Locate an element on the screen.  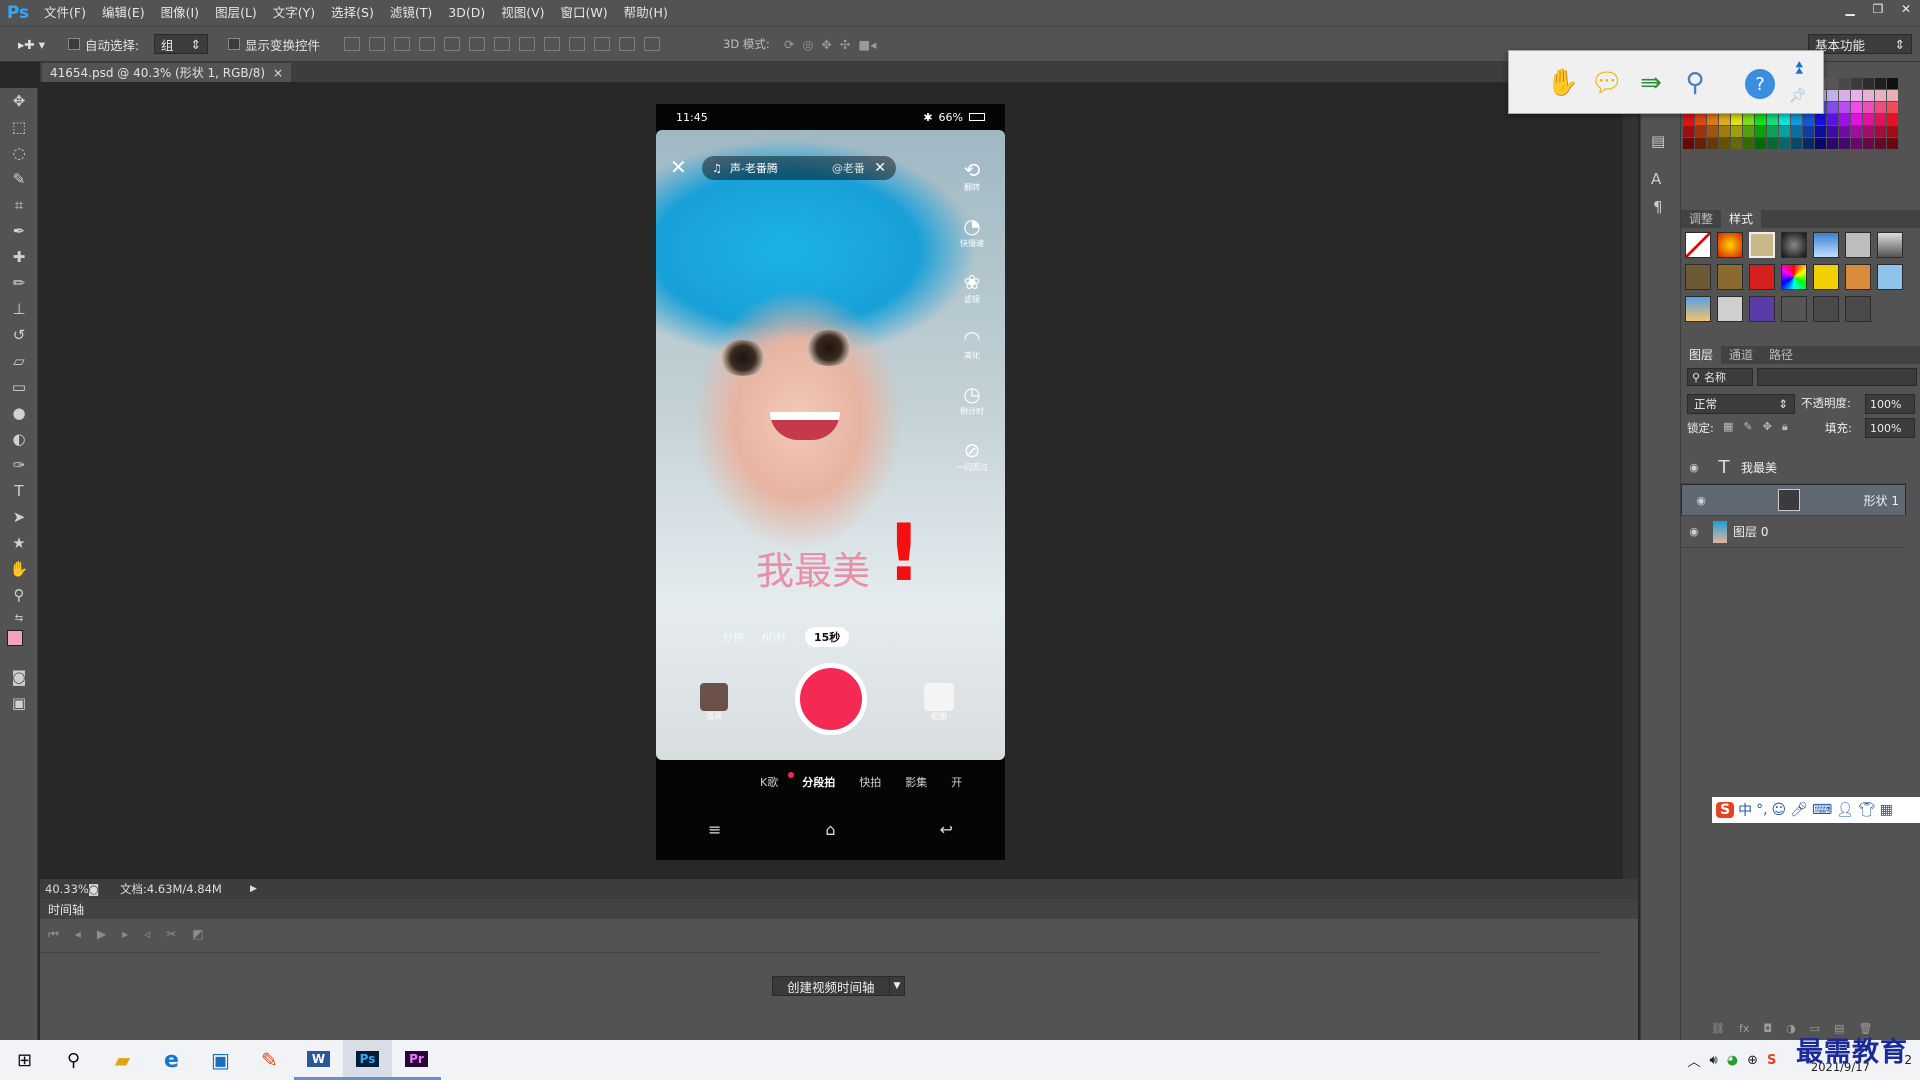
vertical-scrollbar is located at coordinates (1630, 480).